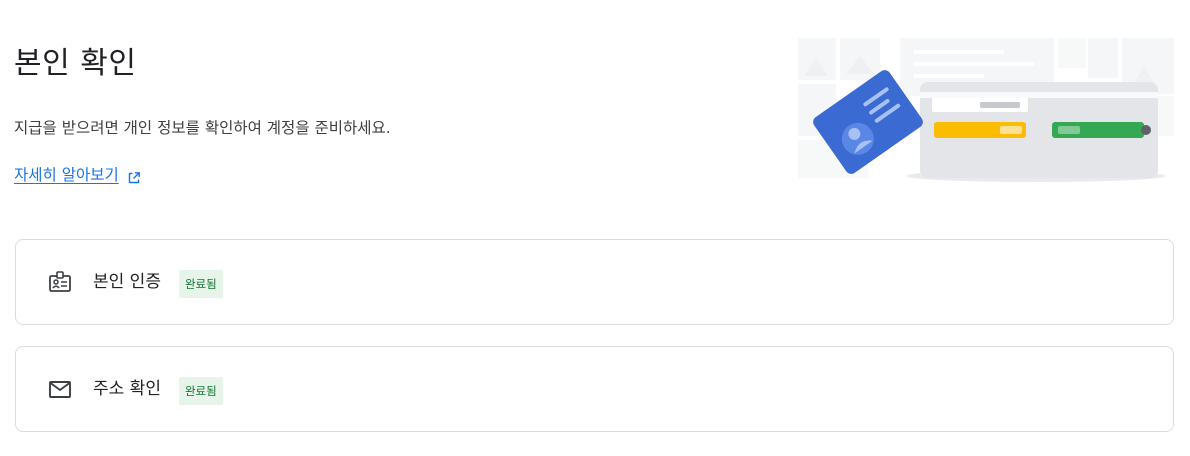 Image resolution: width=1190 pixels, height=456 pixels. What do you see at coordinates (986, 111) in the screenshot?
I see `id-card-and-wallet-illustration` at bounding box center [986, 111].